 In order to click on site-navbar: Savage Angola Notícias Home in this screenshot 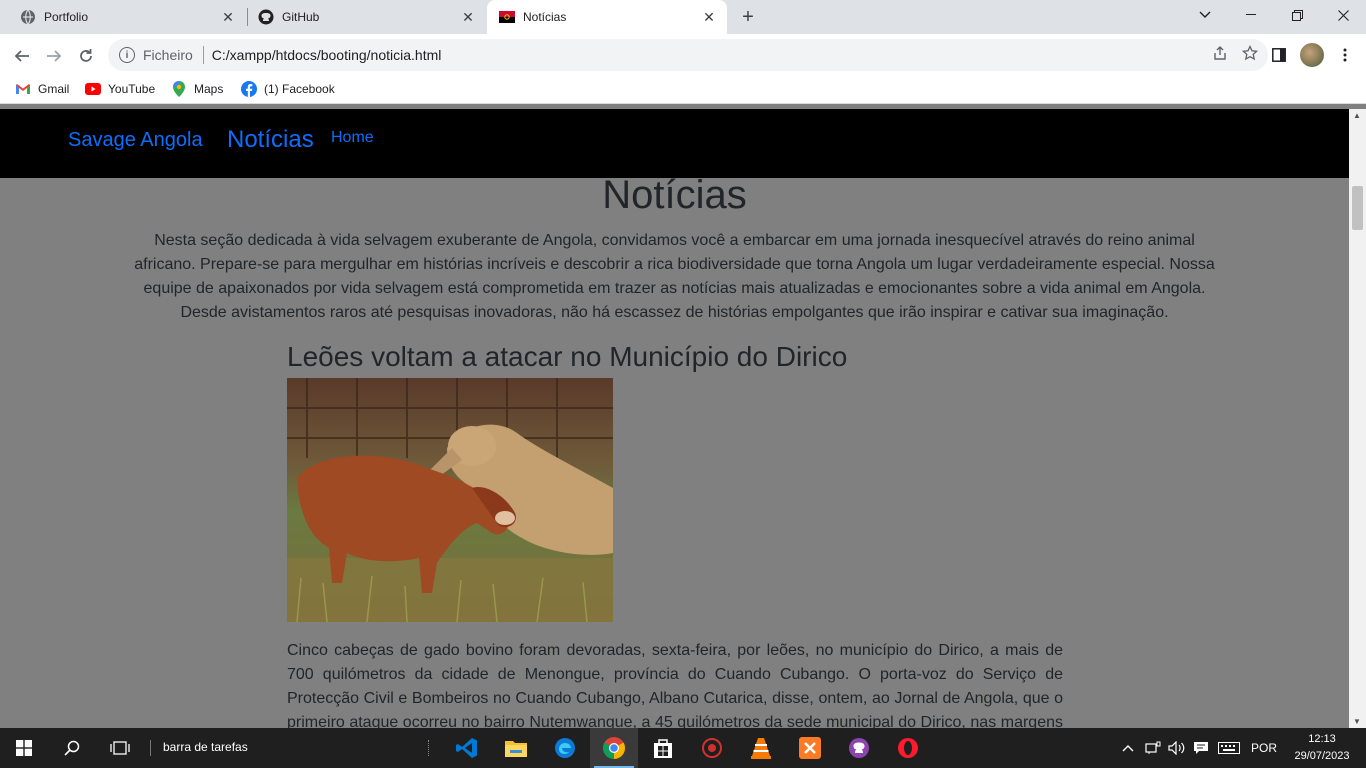, I will do `click(674, 143)`.